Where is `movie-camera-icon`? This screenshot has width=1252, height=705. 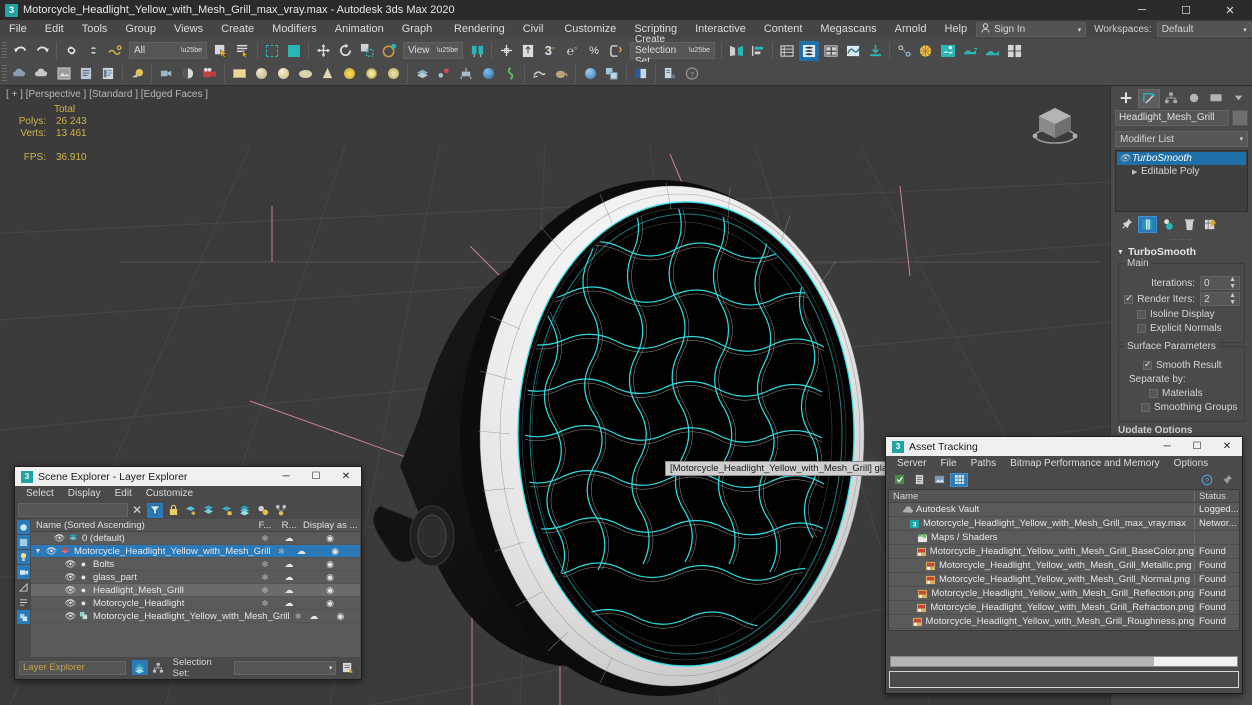 movie-camera-icon is located at coordinates (210, 74).